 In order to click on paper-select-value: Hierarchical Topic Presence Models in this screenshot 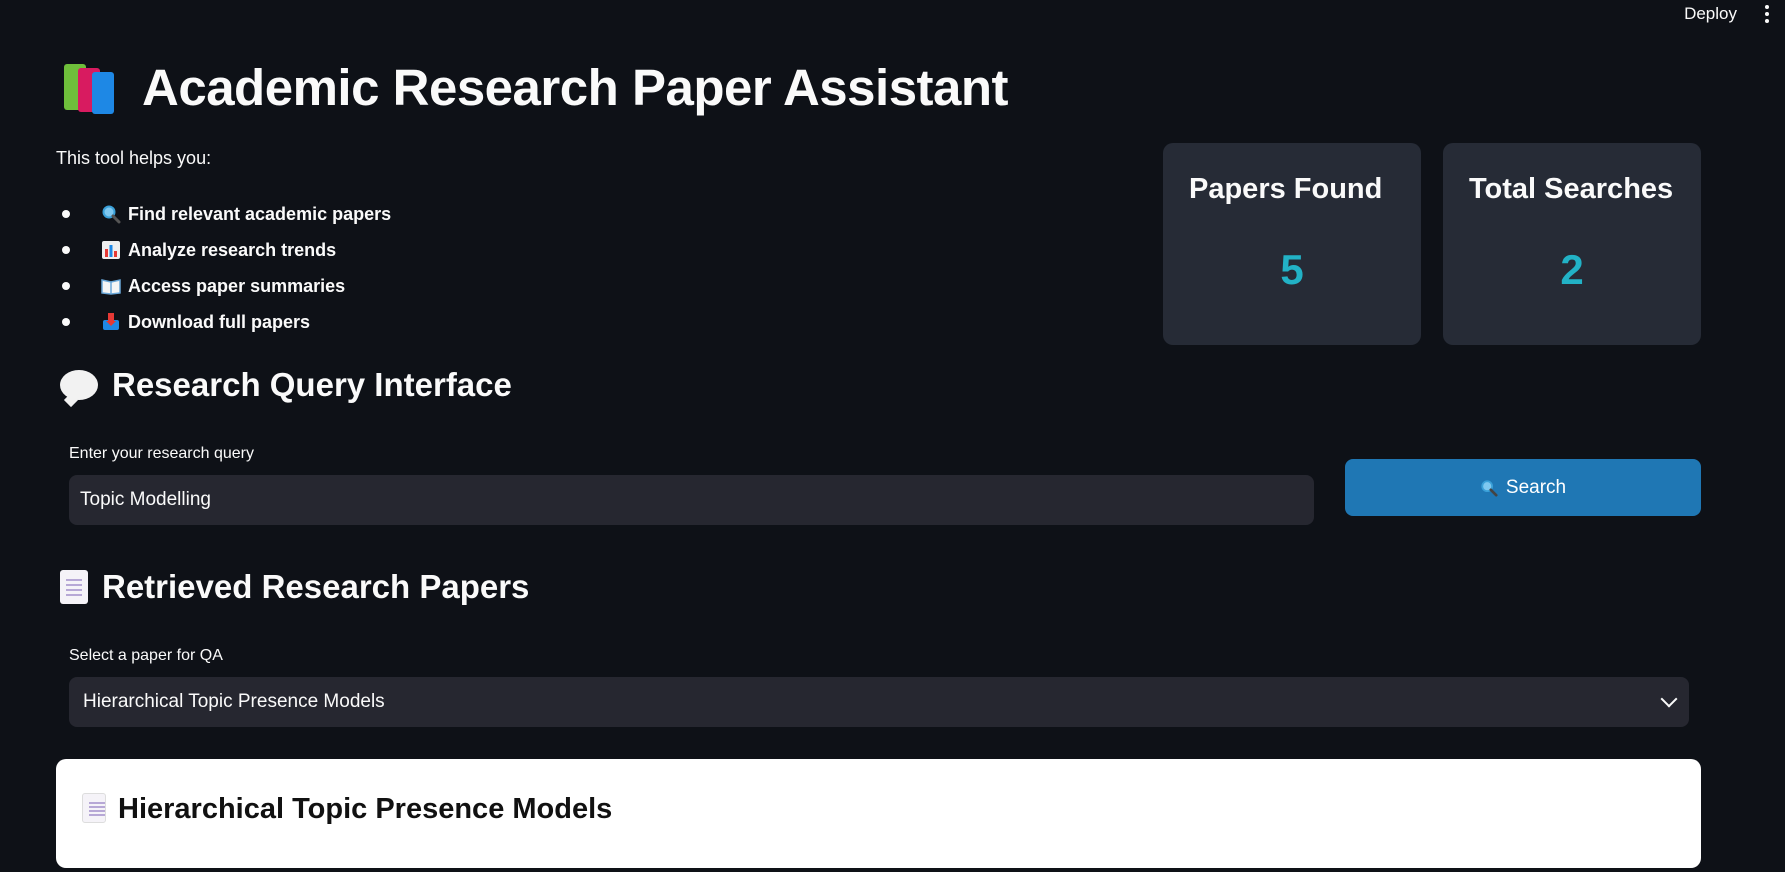, I will do `click(234, 701)`.